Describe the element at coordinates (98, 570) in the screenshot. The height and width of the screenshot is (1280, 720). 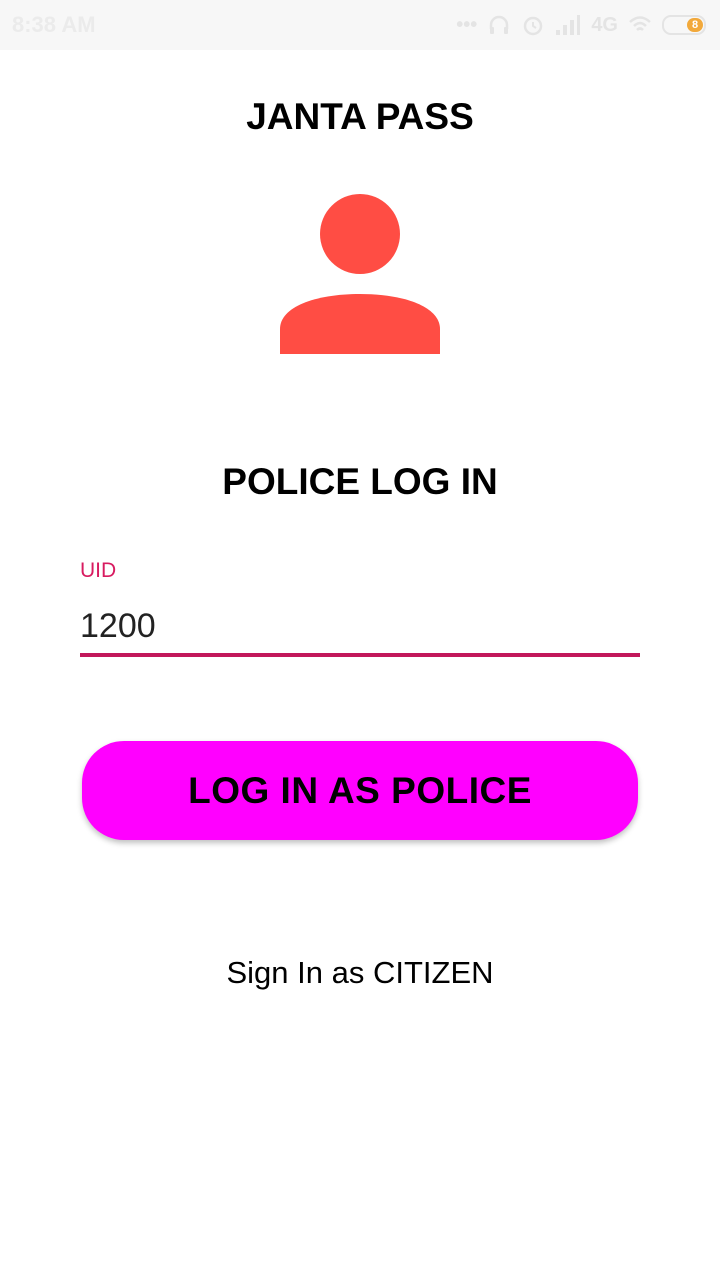
I see `uid-label: UID` at that location.